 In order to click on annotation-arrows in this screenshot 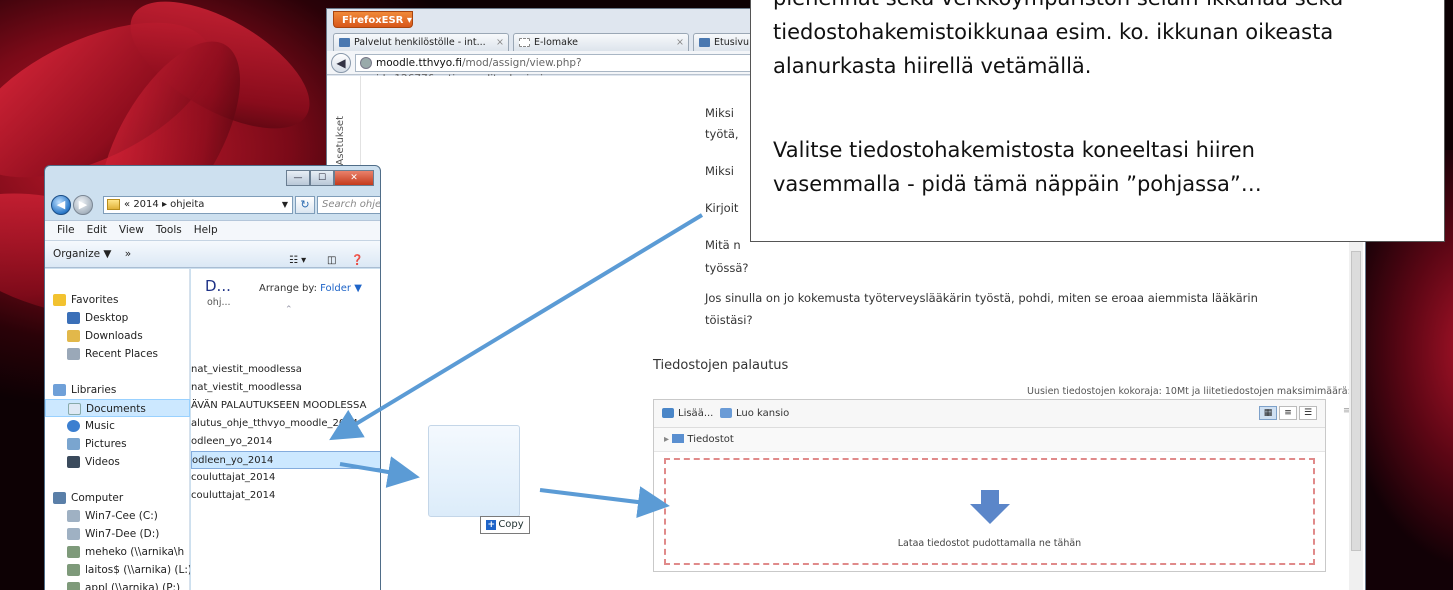, I will do `click(516, 365)`.